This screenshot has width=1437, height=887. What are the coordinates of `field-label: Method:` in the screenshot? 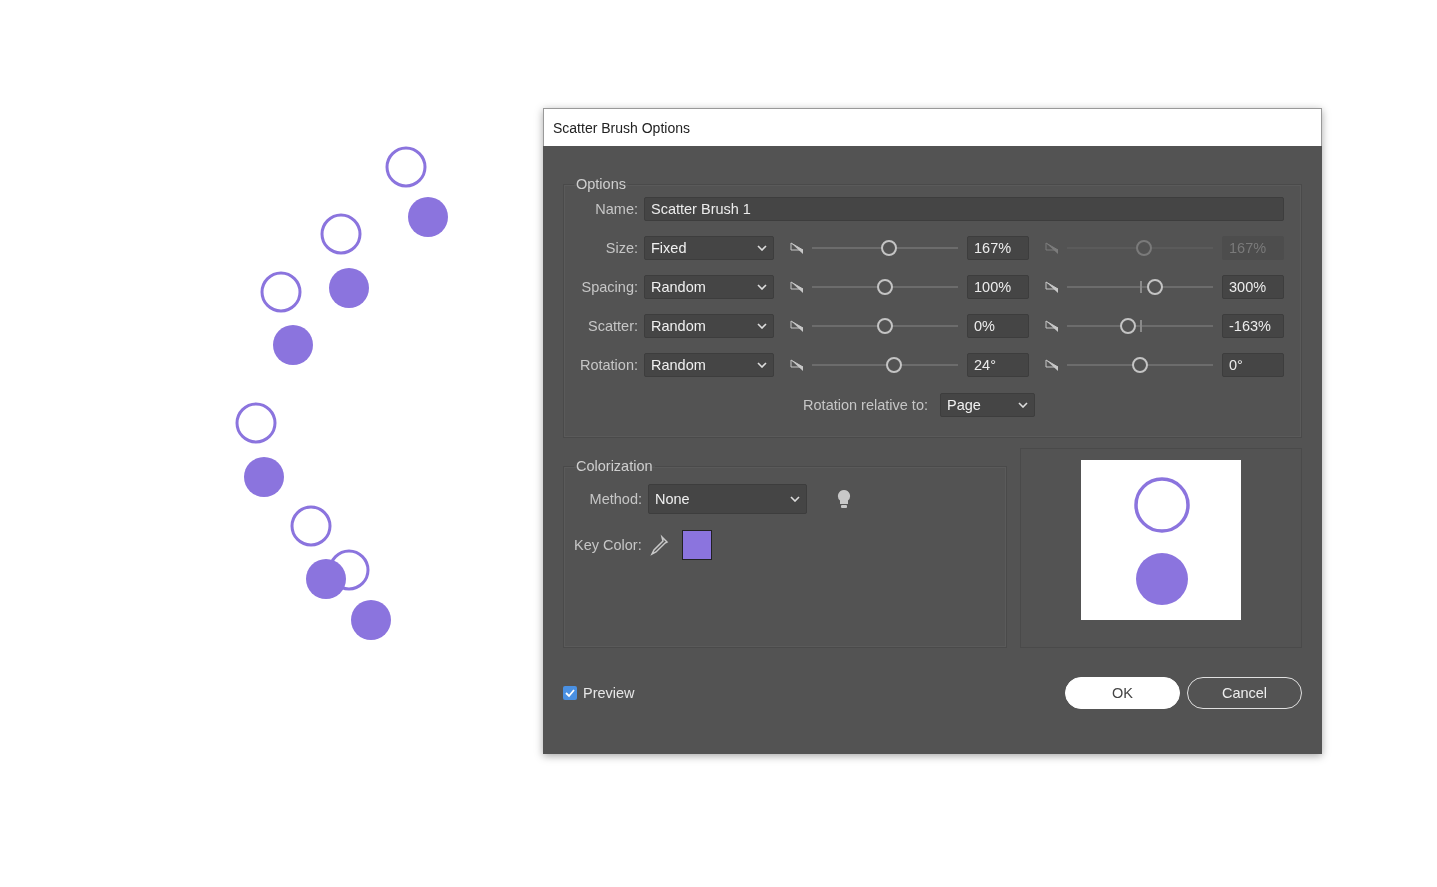 It's located at (615, 499).